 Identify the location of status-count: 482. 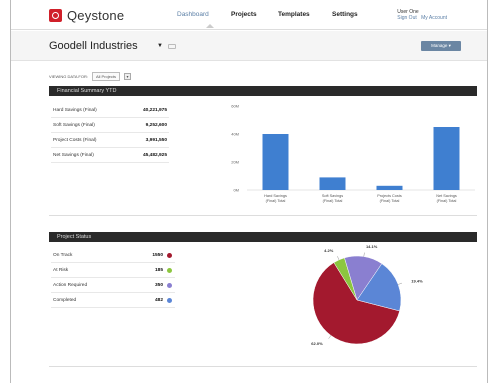
(158, 300).